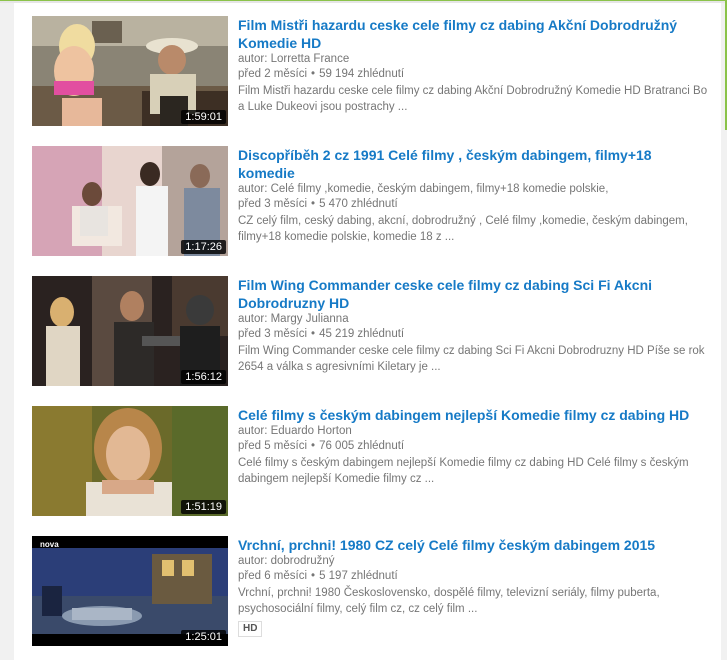  I want to click on video-stats: před 2 měsíci • 59 194 zhlédnutí, so click(473, 74).